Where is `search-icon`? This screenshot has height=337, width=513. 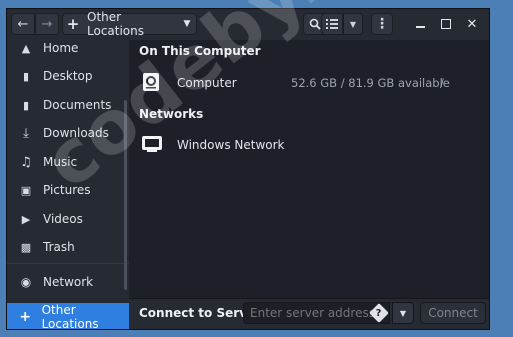
search-icon is located at coordinates (315, 24).